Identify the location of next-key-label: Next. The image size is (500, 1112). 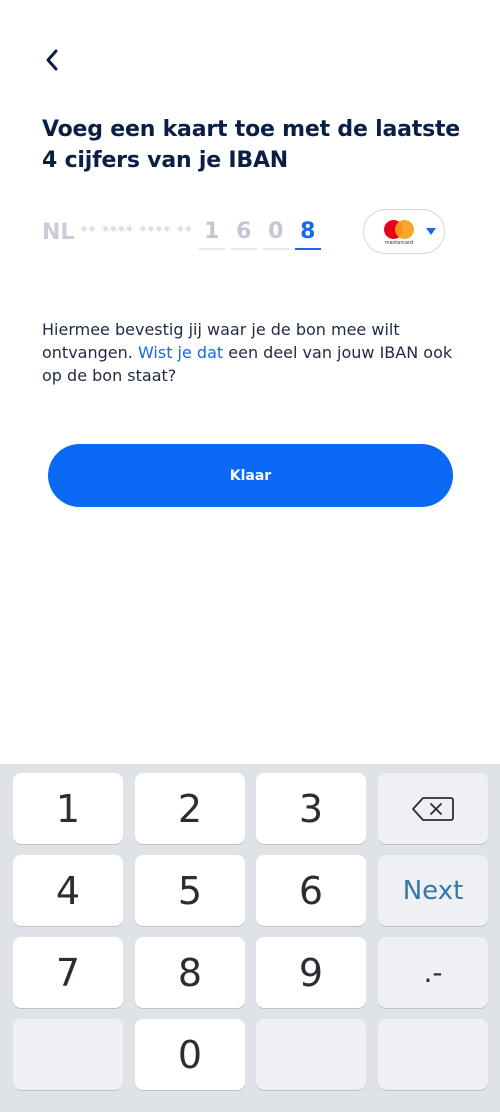
(433, 890).